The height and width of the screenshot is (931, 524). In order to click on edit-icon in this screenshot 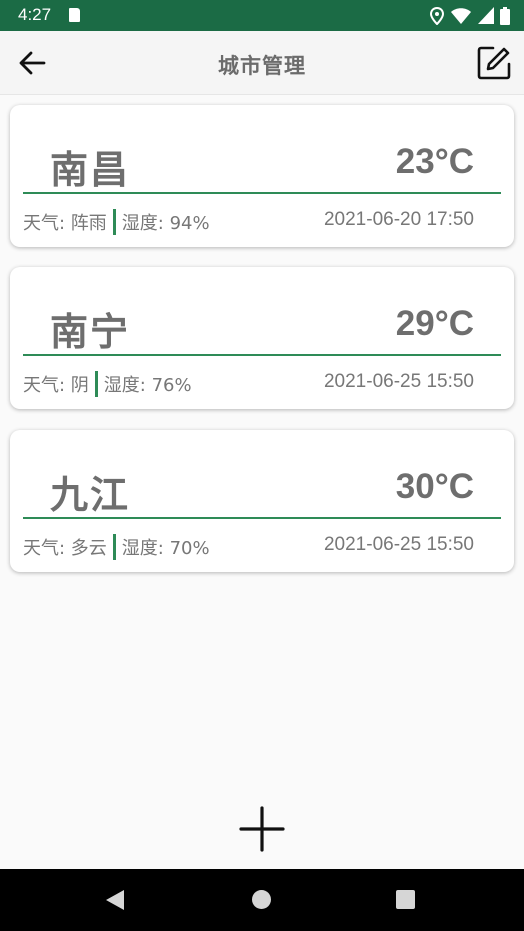, I will do `click(494, 63)`.